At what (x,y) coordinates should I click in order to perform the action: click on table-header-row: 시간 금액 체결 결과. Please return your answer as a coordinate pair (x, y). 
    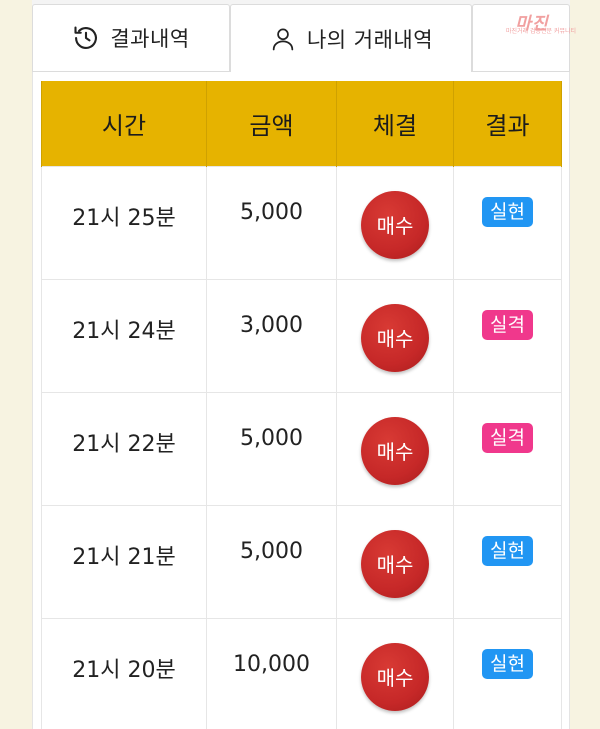
    Looking at the image, I should click on (301, 123).